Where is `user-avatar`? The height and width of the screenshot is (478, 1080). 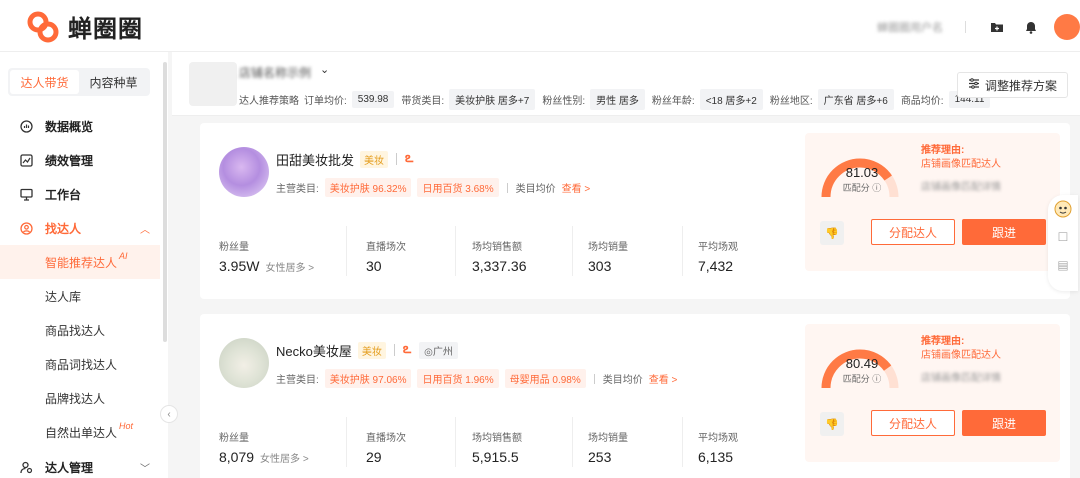 user-avatar is located at coordinates (1067, 27).